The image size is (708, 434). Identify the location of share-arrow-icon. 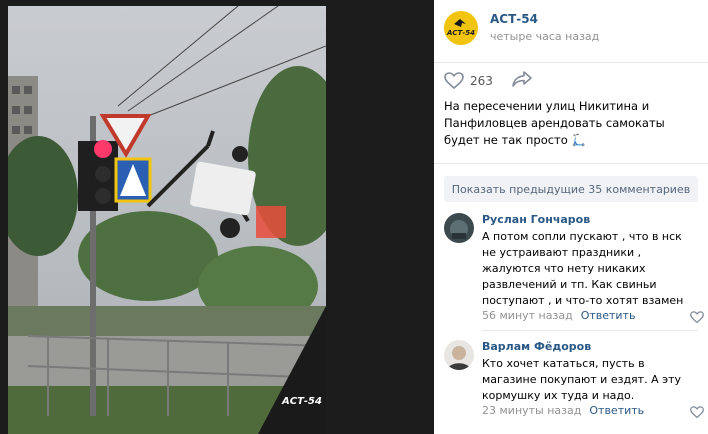
(522, 79).